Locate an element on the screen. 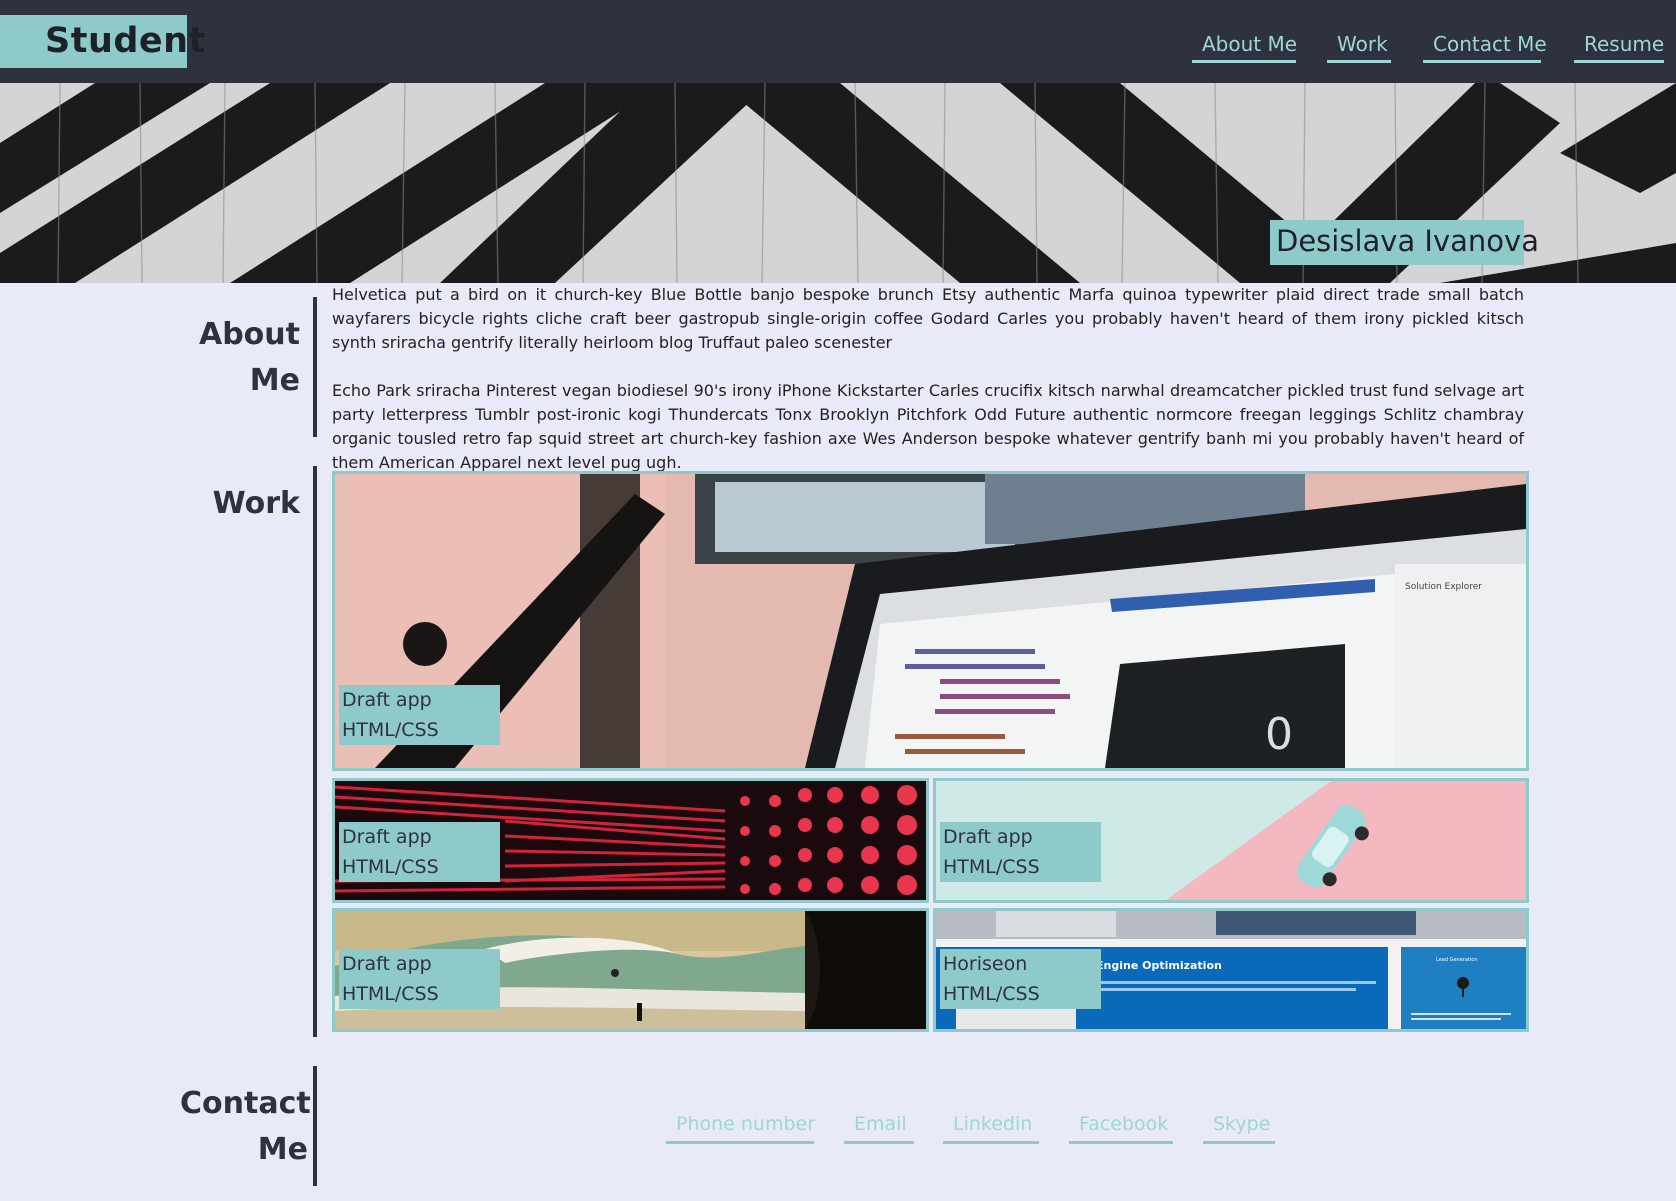  nav-contact-me: Contact Me is located at coordinates (1485, 47).